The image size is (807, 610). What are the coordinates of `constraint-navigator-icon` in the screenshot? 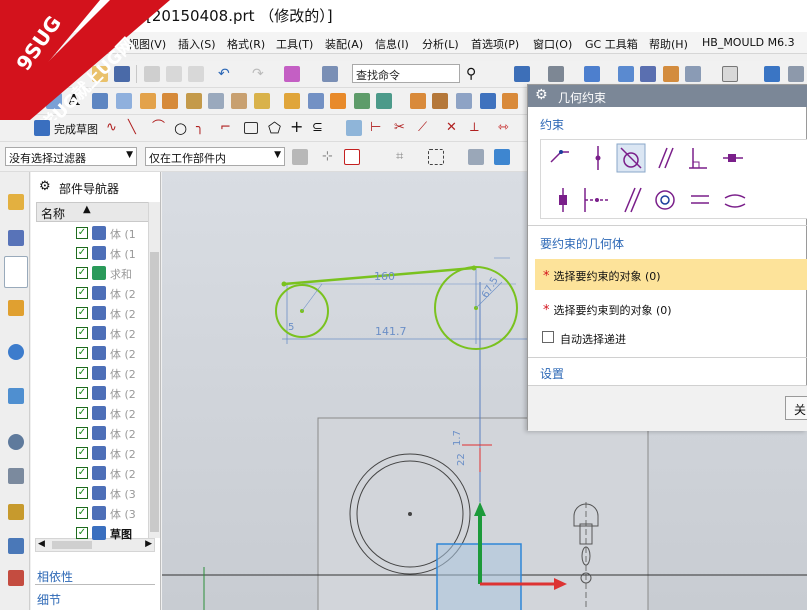 It's located at (16, 238).